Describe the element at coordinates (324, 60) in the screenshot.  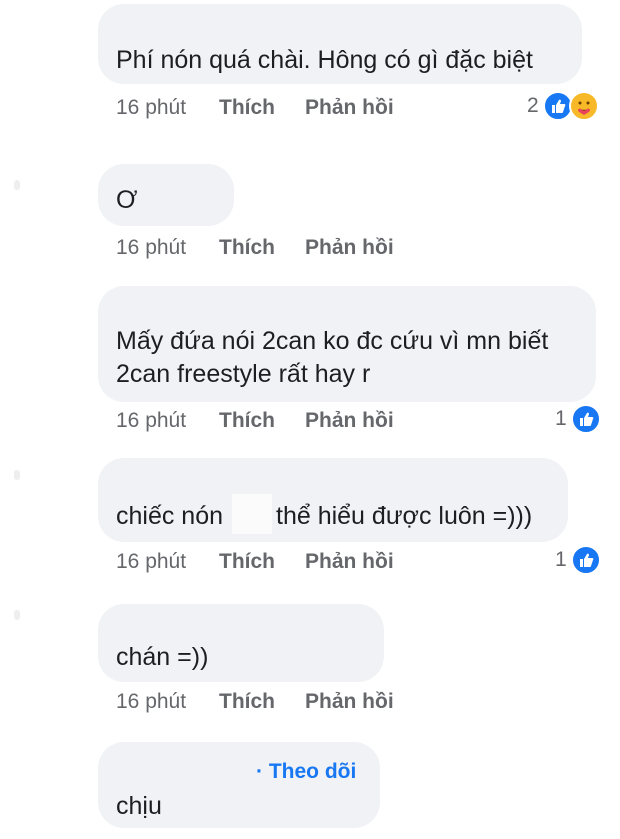
I see `comment-text: Phí nón quá chài. Hông có gì đặc biệt` at that location.